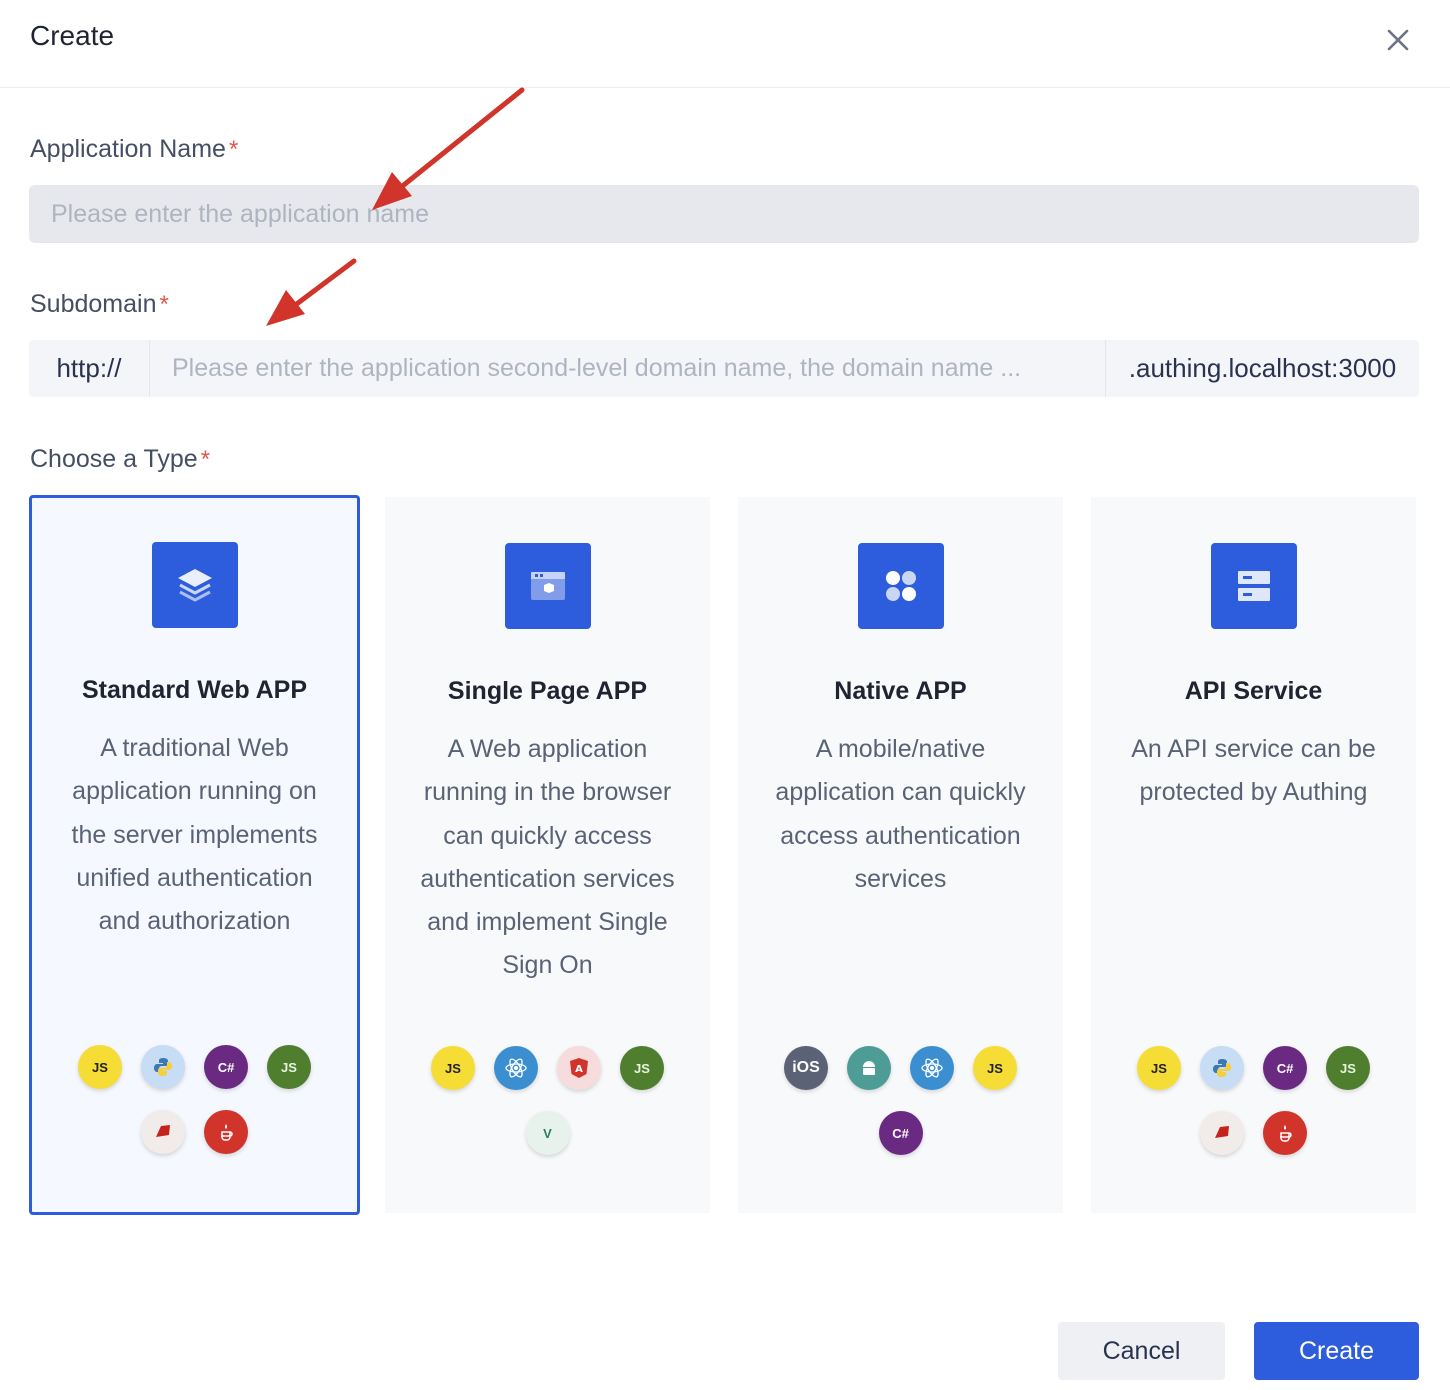  I want to click on subdomain-prefix: http://, so click(89, 368).